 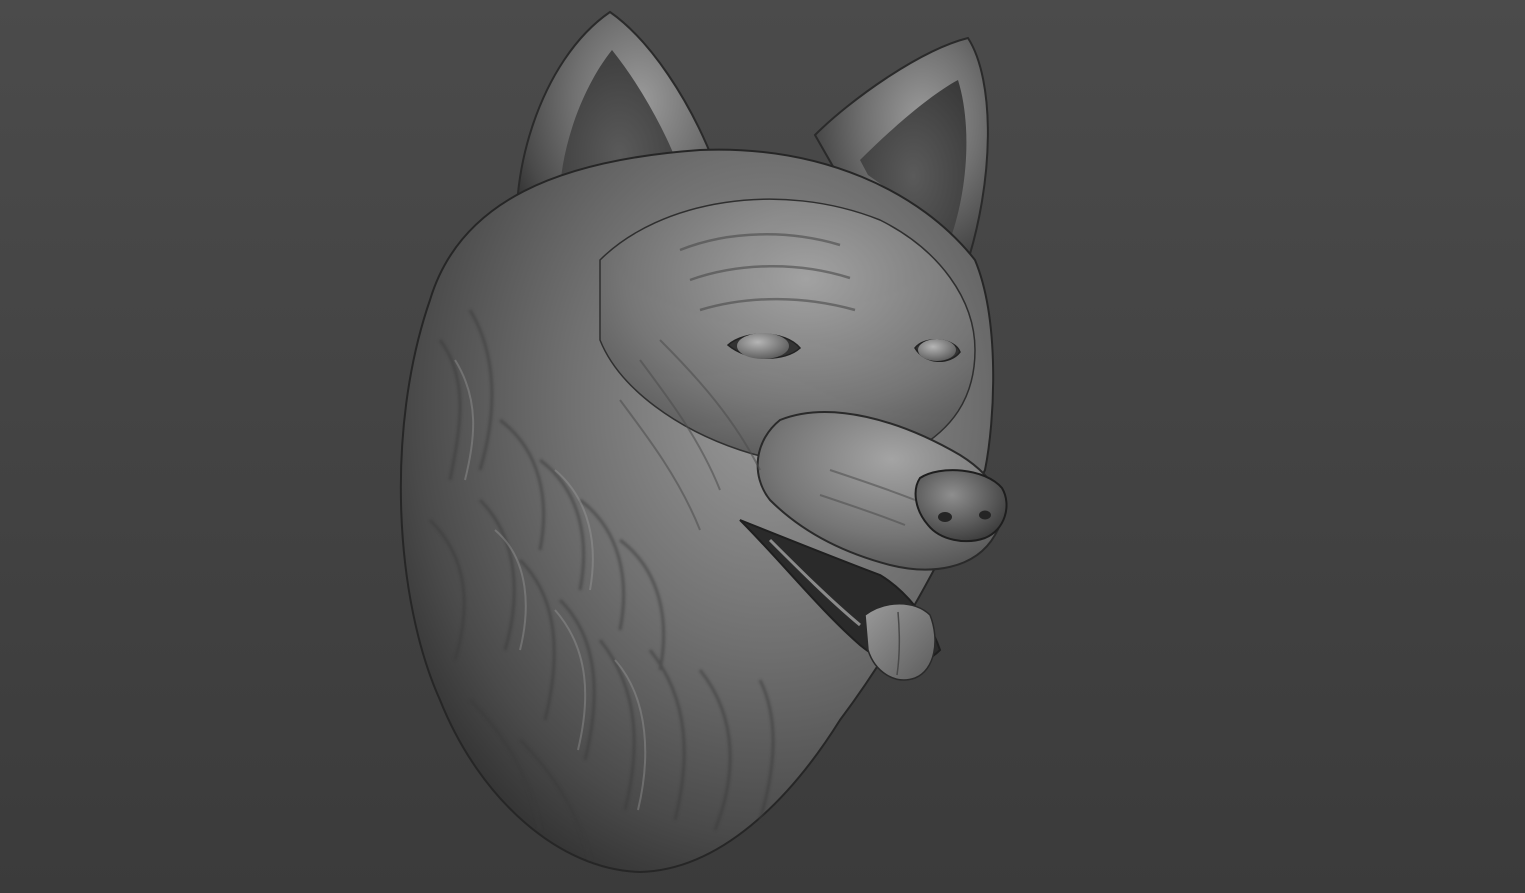 I want to click on eye-left, so click(x=763, y=346).